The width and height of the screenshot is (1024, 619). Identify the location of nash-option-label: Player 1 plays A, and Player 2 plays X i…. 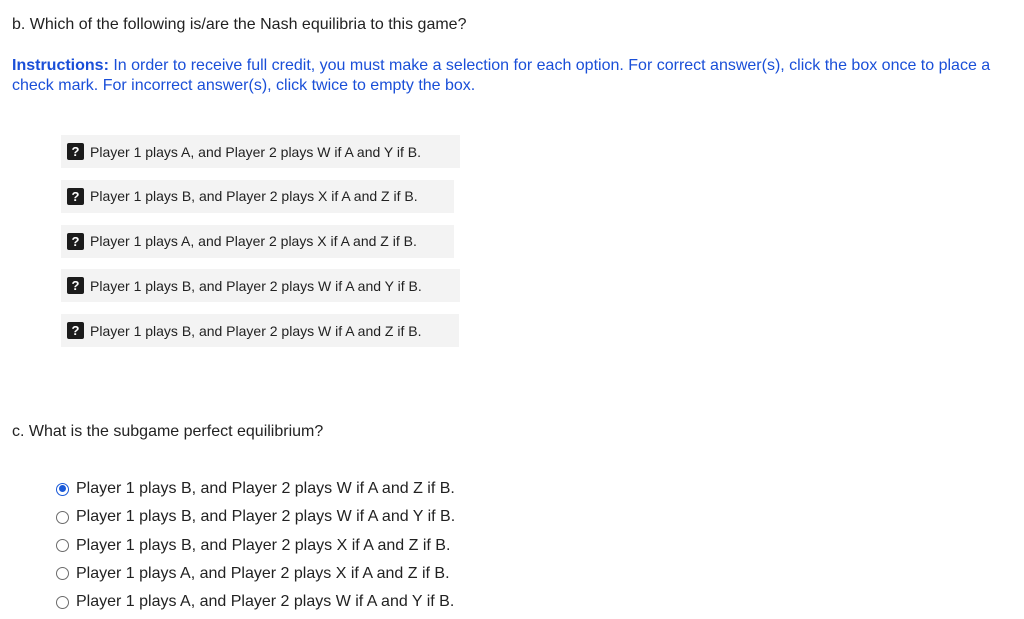
(253, 241).